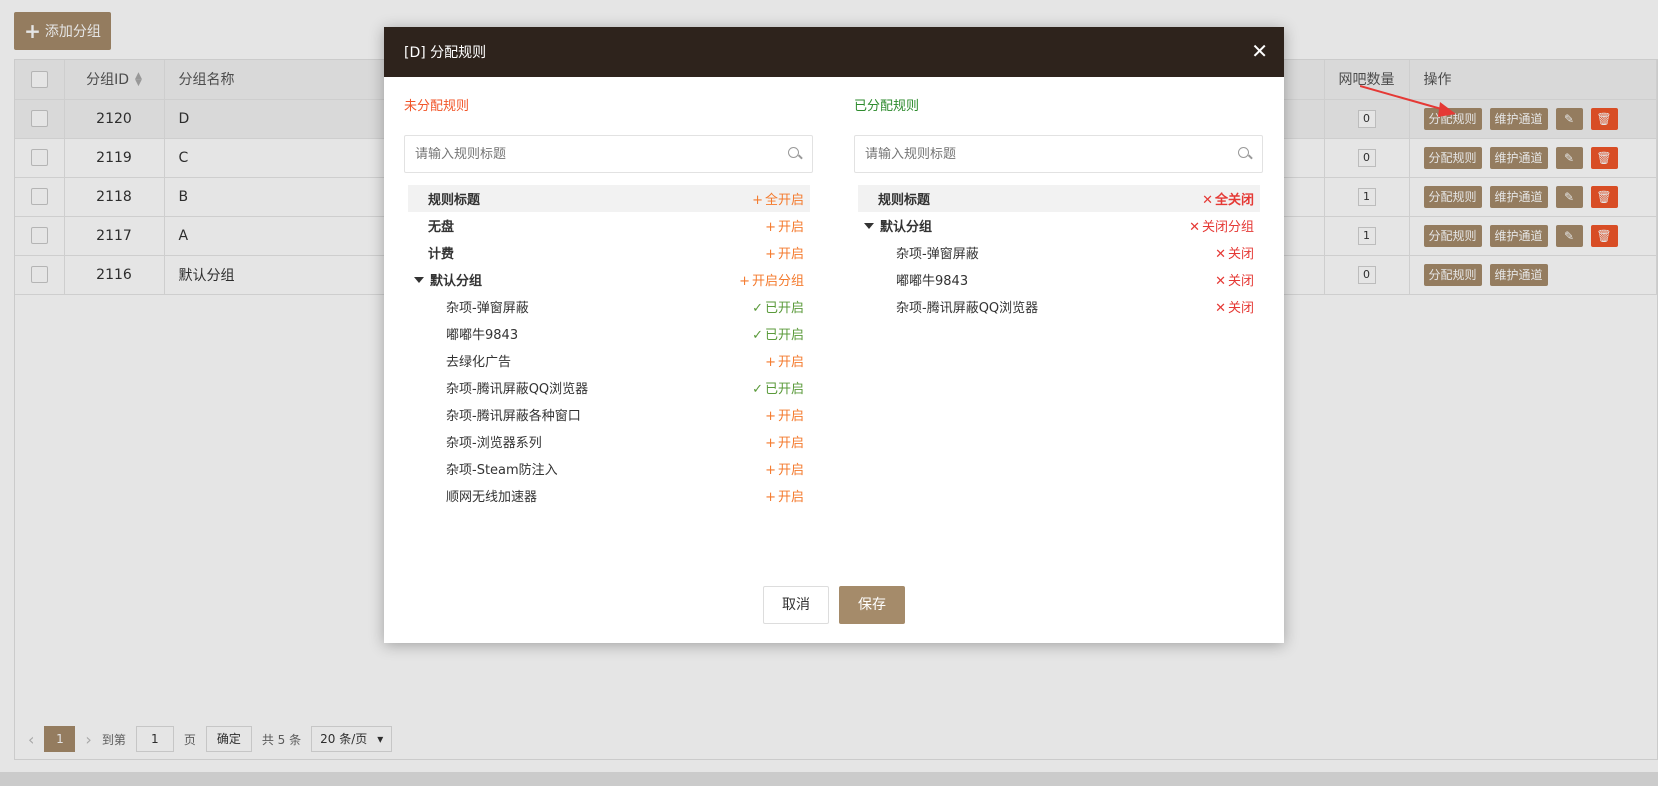 The width and height of the screenshot is (1658, 786). I want to click on rule-label-text: 杂项-腾讯屏蔽各种窗口, so click(513, 416).